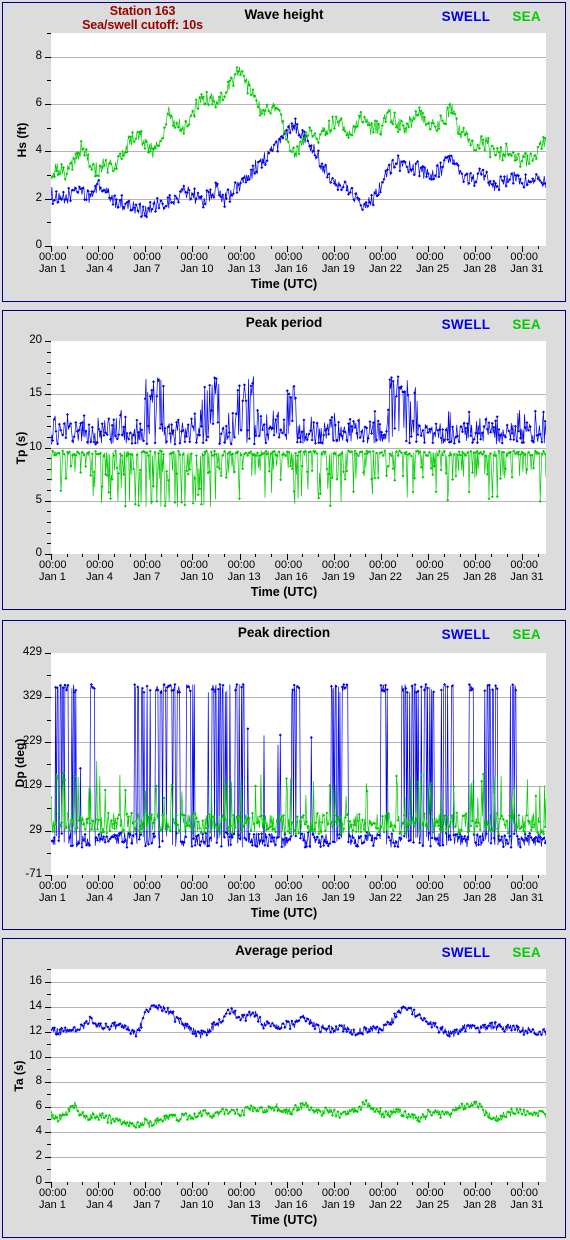 Image resolution: width=570 pixels, height=1240 pixels. What do you see at coordinates (433, 576) in the screenshot?
I see `x-tick-date: Jan 25` at bounding box center [433, 576].